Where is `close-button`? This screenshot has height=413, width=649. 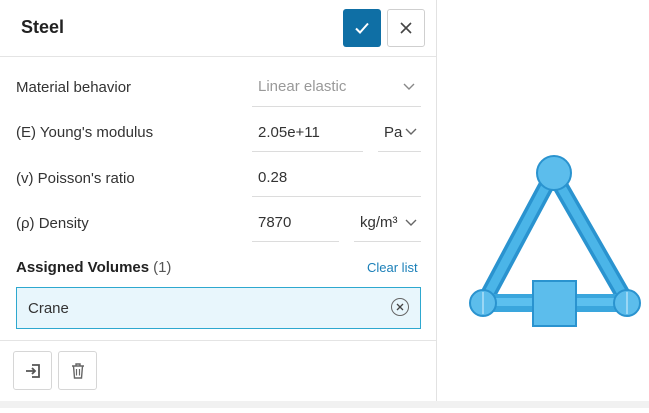 close-button is located at coordinates (406, 28).